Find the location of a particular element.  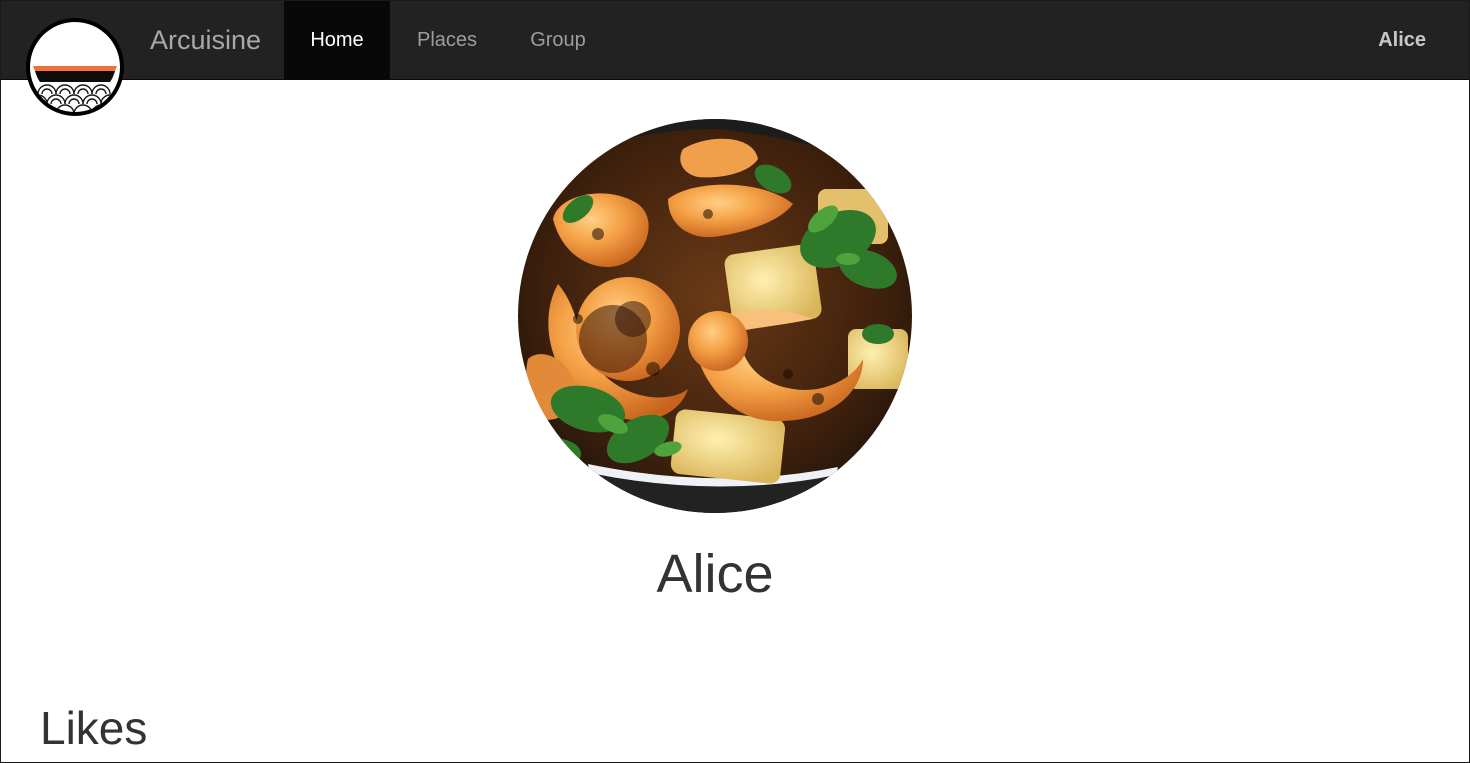

top-navbar: Arcuisine Home Places Group Alice is located at coordinates (735, 40).